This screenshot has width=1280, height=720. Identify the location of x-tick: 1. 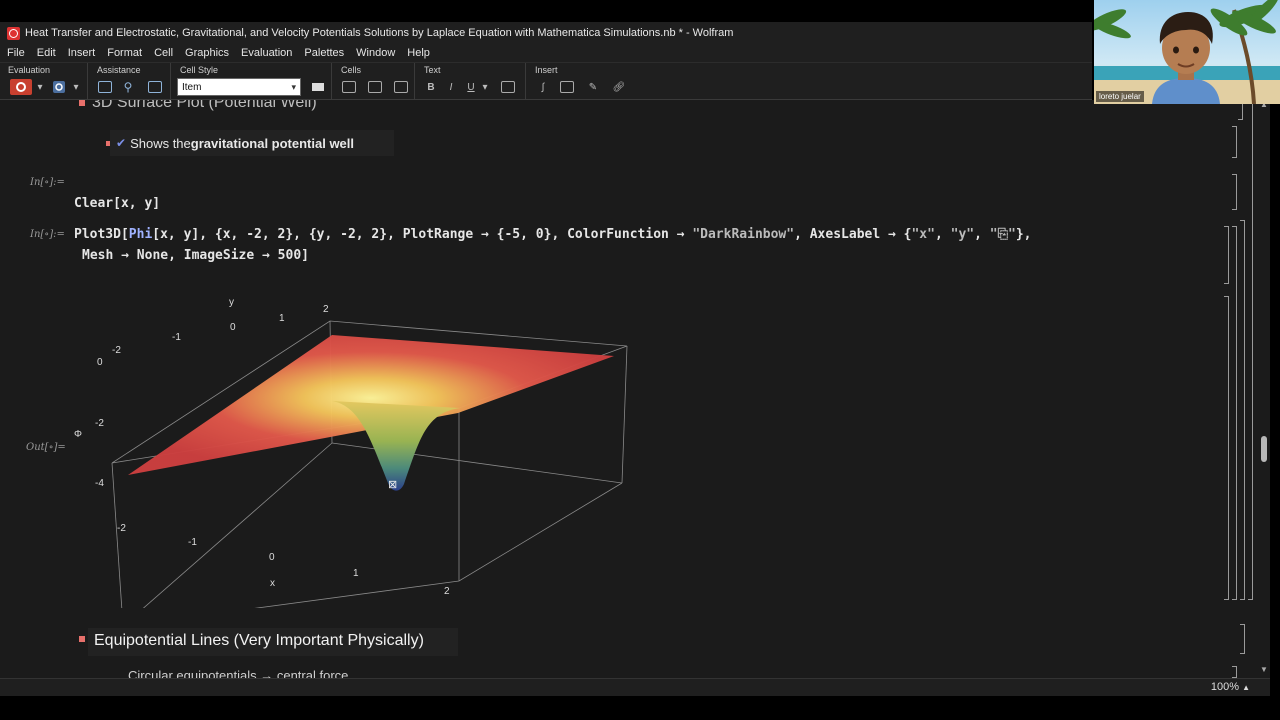
(356, 573).